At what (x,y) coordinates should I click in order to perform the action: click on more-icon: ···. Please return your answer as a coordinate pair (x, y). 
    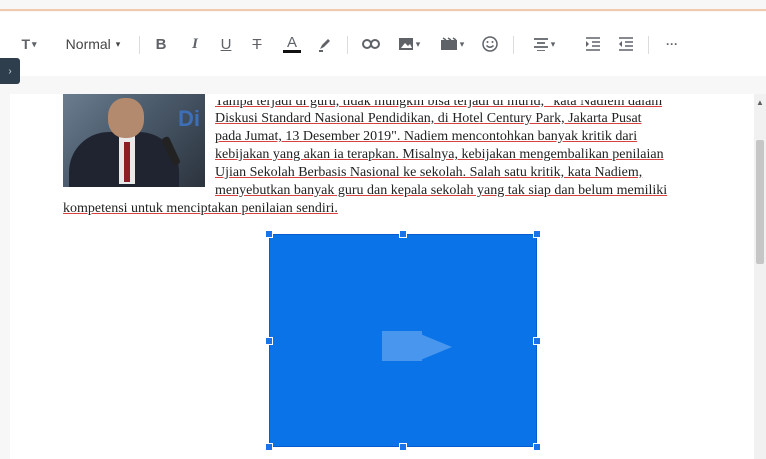
    Looking at the image, I should click on (672, 44).